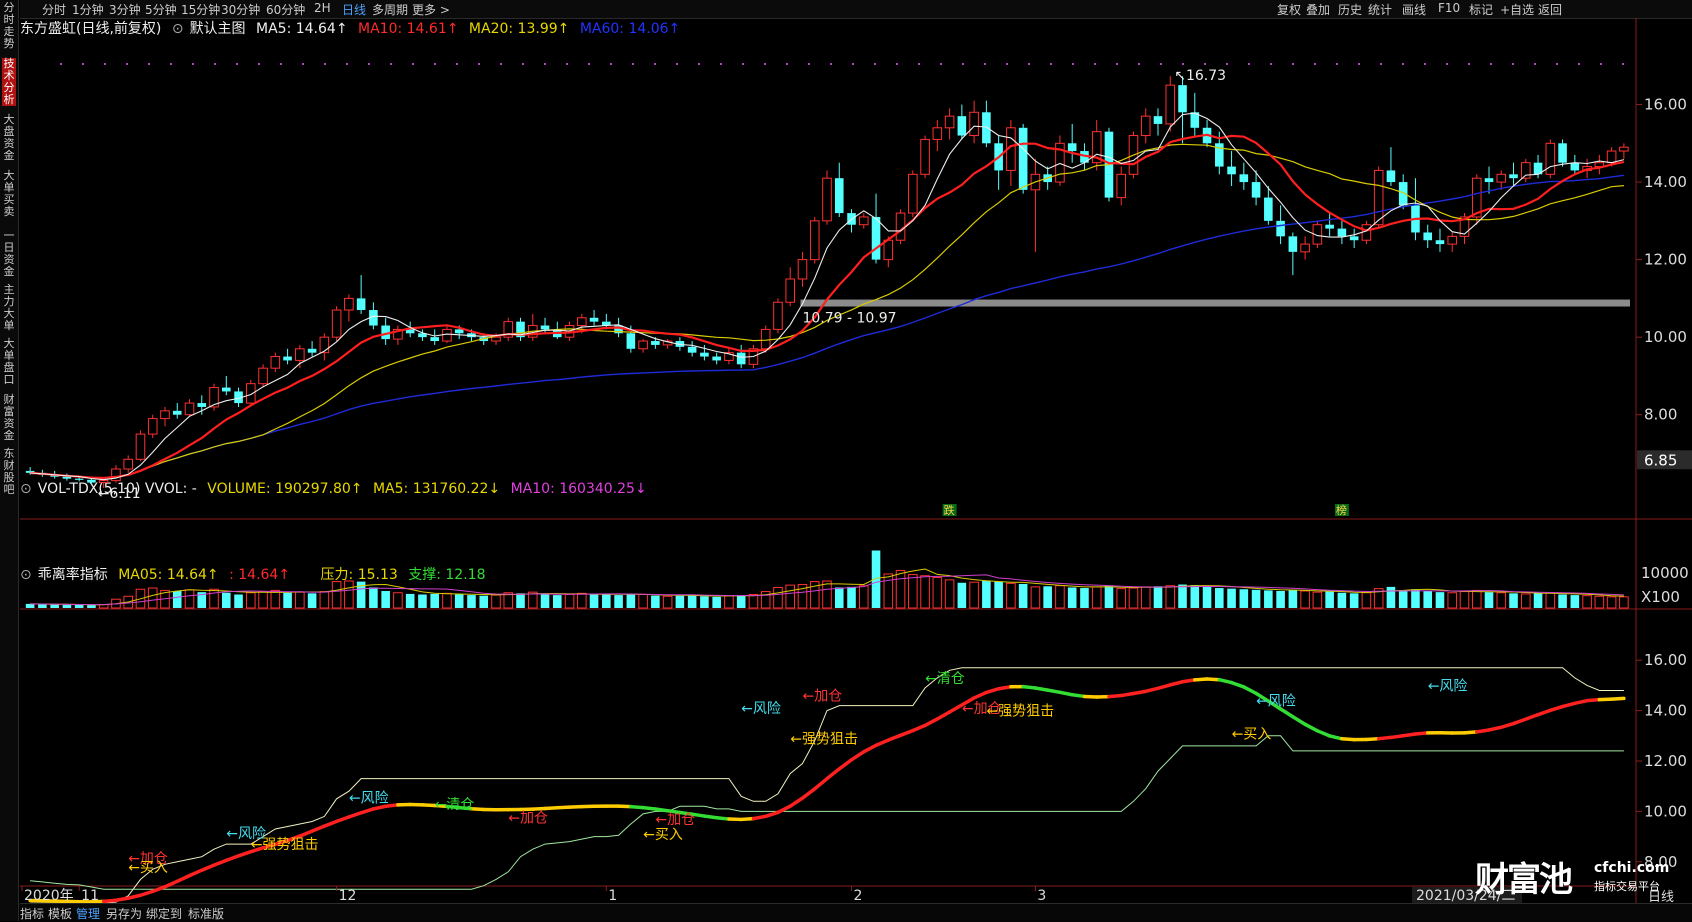 The image size is (1692, 922). Describe the element at coordinates (1215, 303) in the screenshot. I see `gap-band` at that location.